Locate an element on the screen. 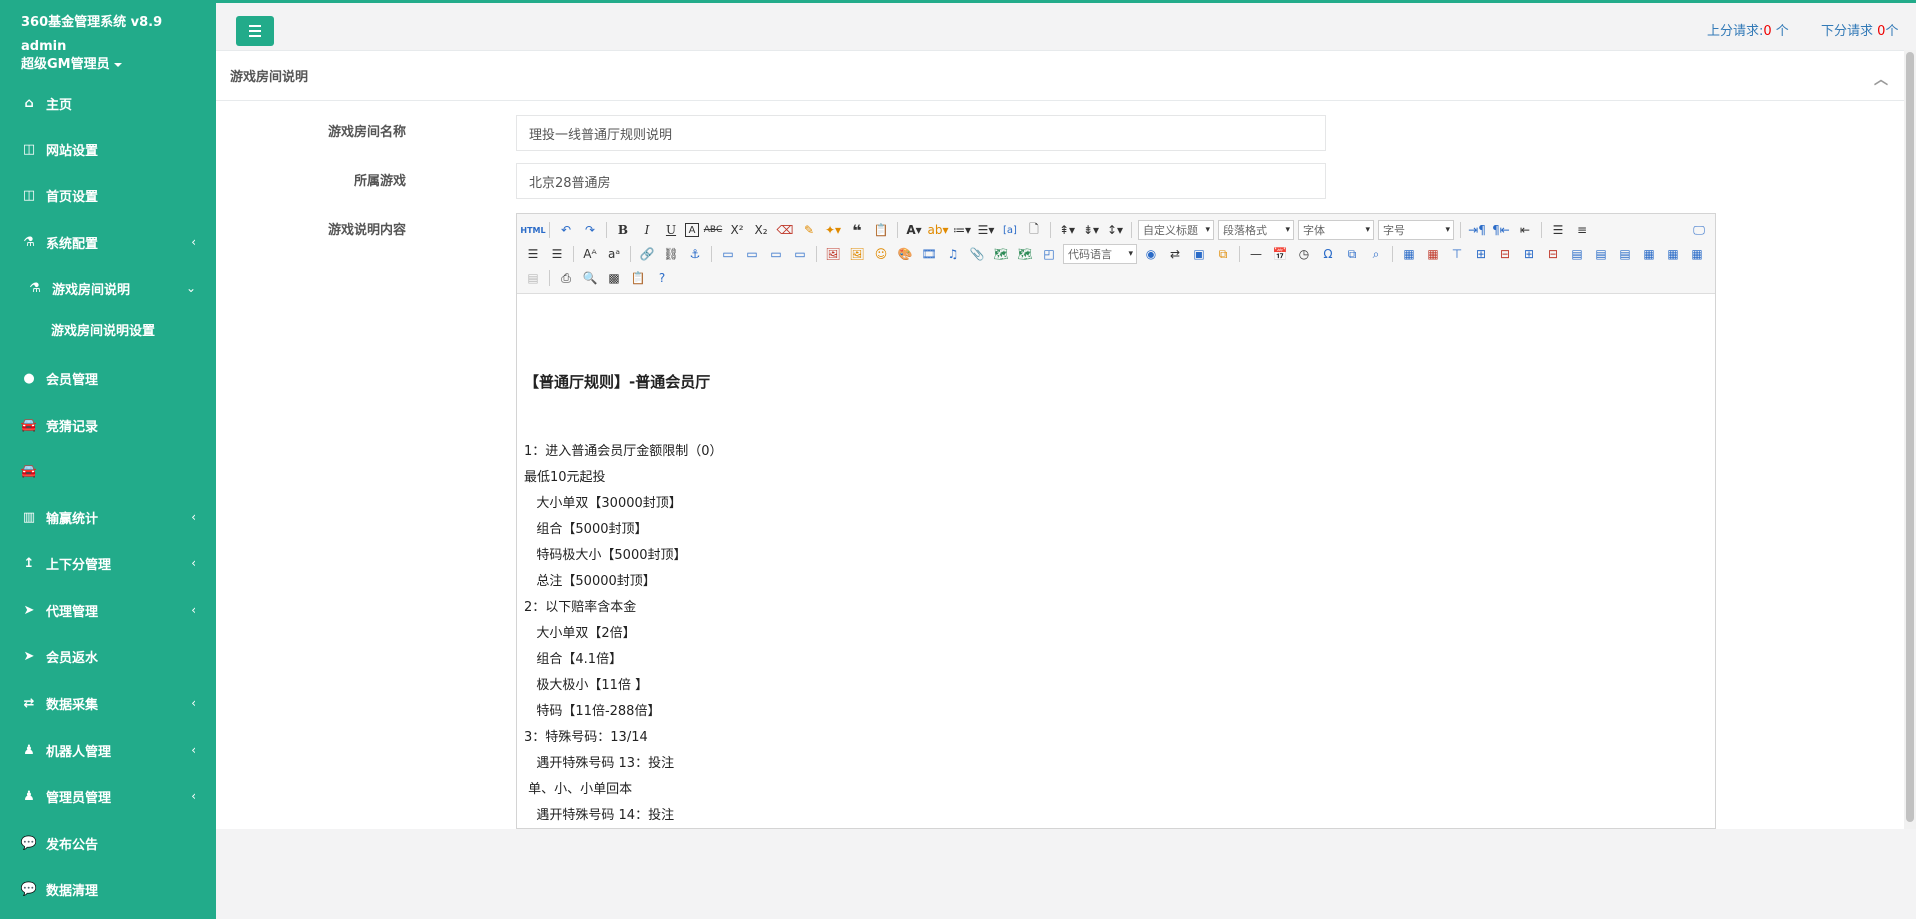 The width and height of the screenshot is (1916, 919). sidebar-item-car: 🚘 is located at coordinates (108, 471).